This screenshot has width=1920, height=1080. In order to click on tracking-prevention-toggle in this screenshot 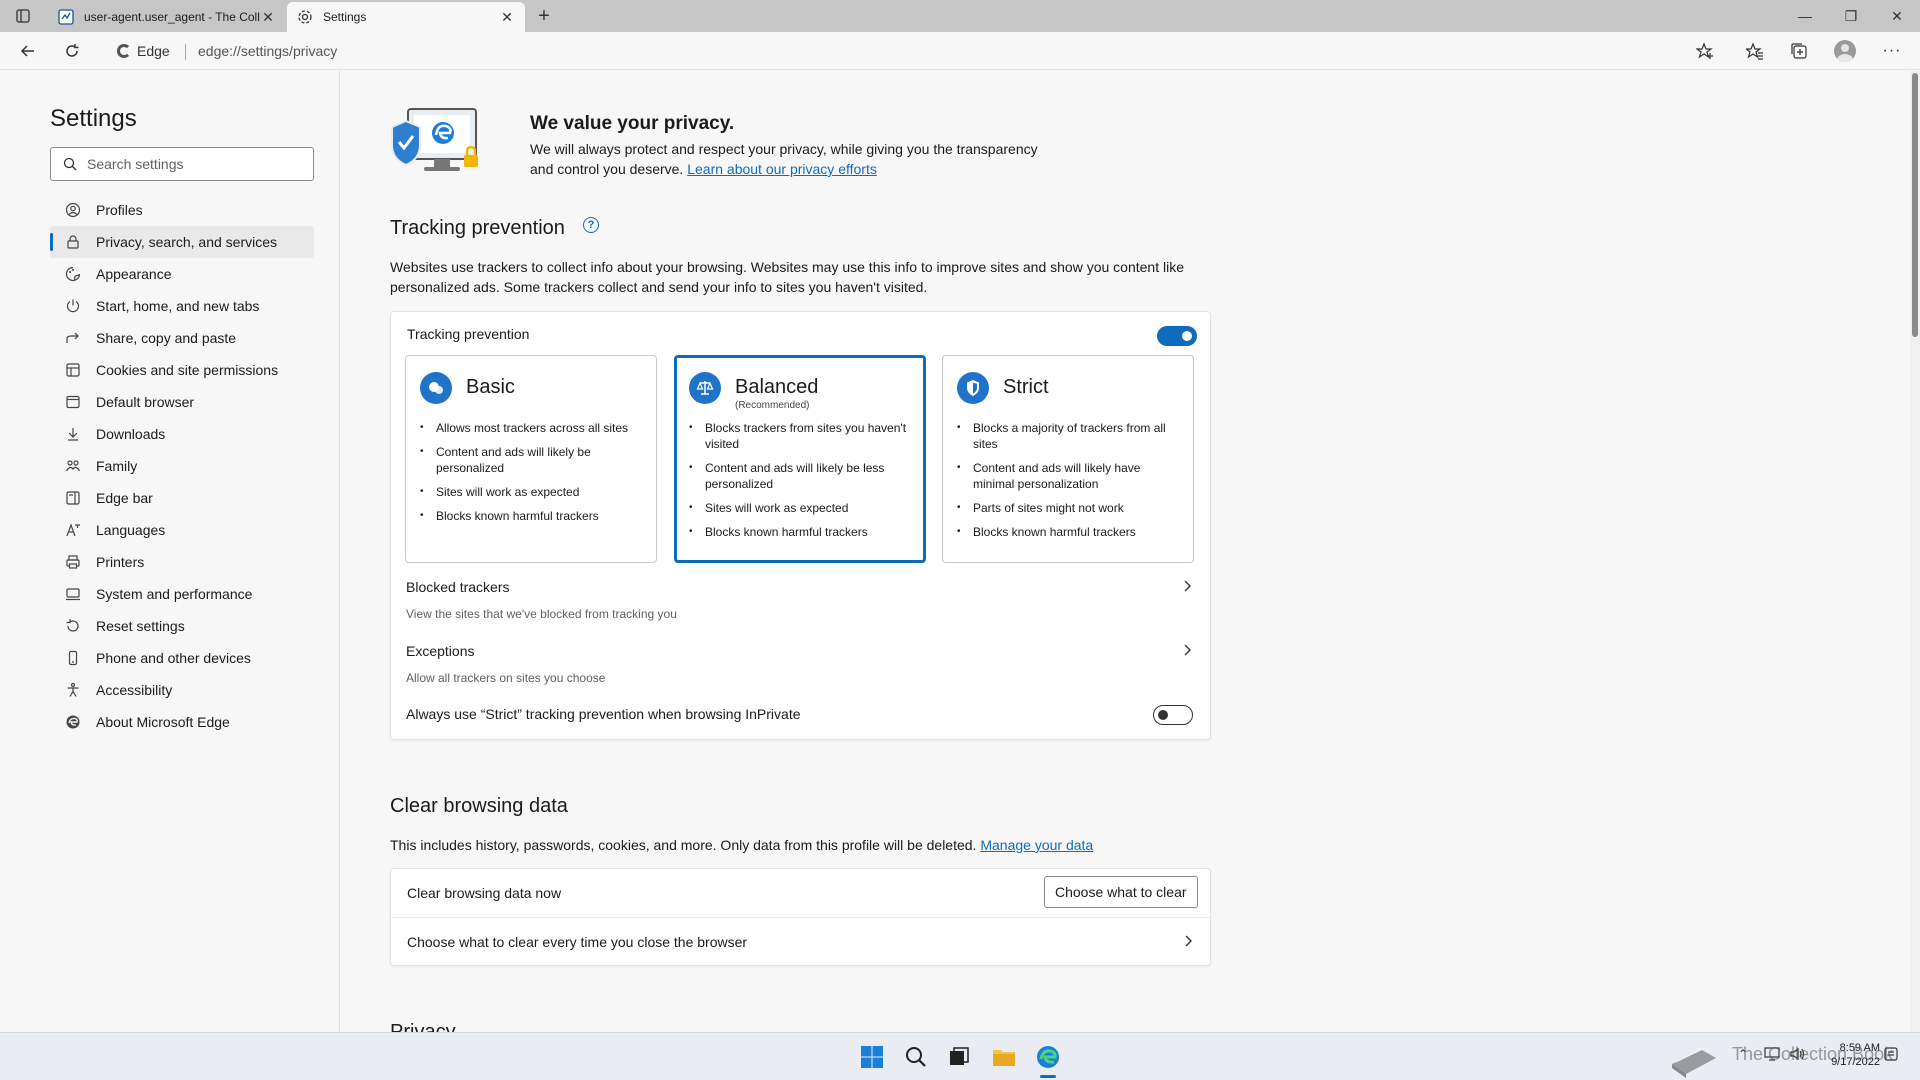, I will do `click(1177, 336)`.